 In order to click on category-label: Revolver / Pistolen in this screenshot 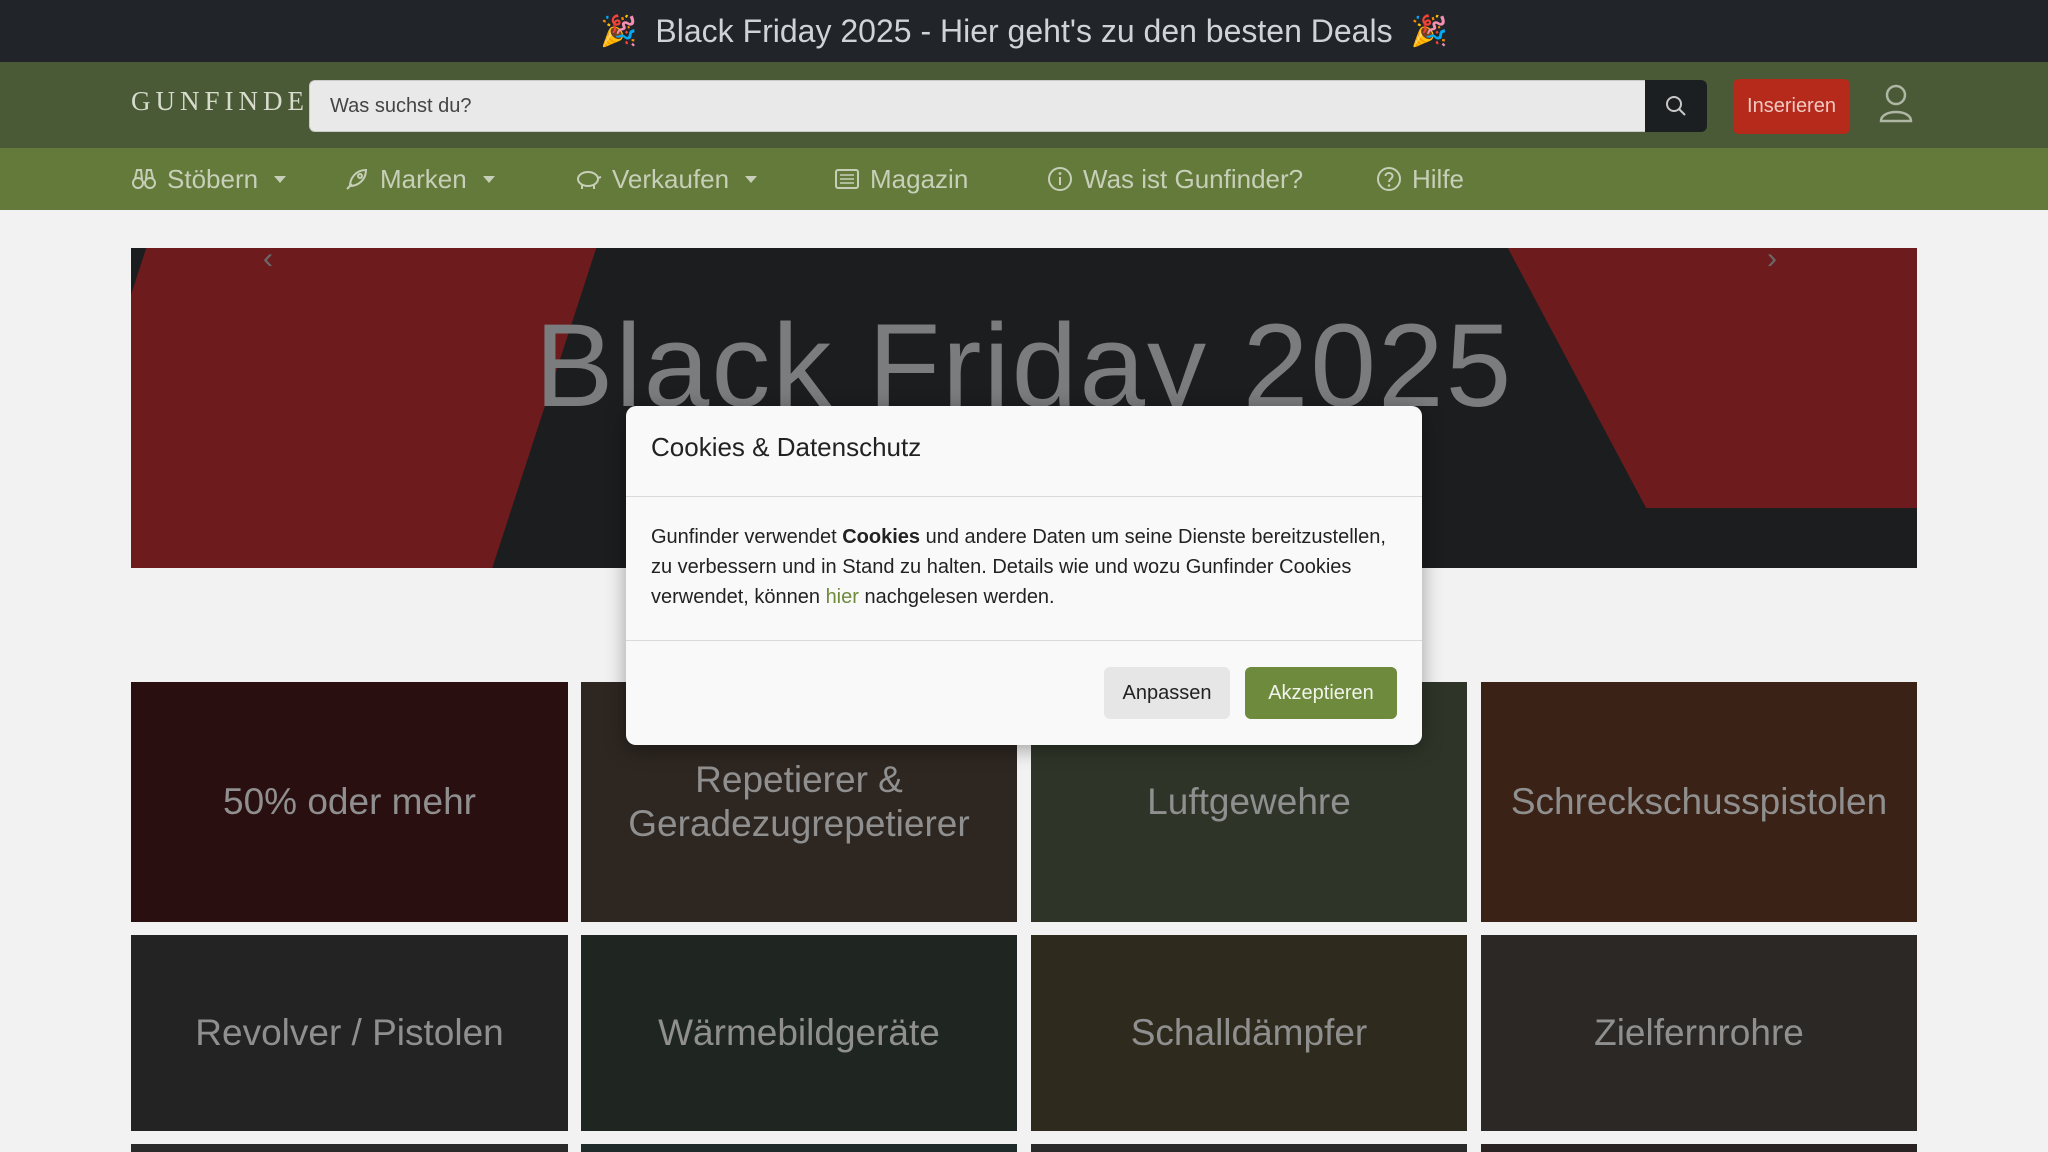, I will do `click(349, 1032)`.